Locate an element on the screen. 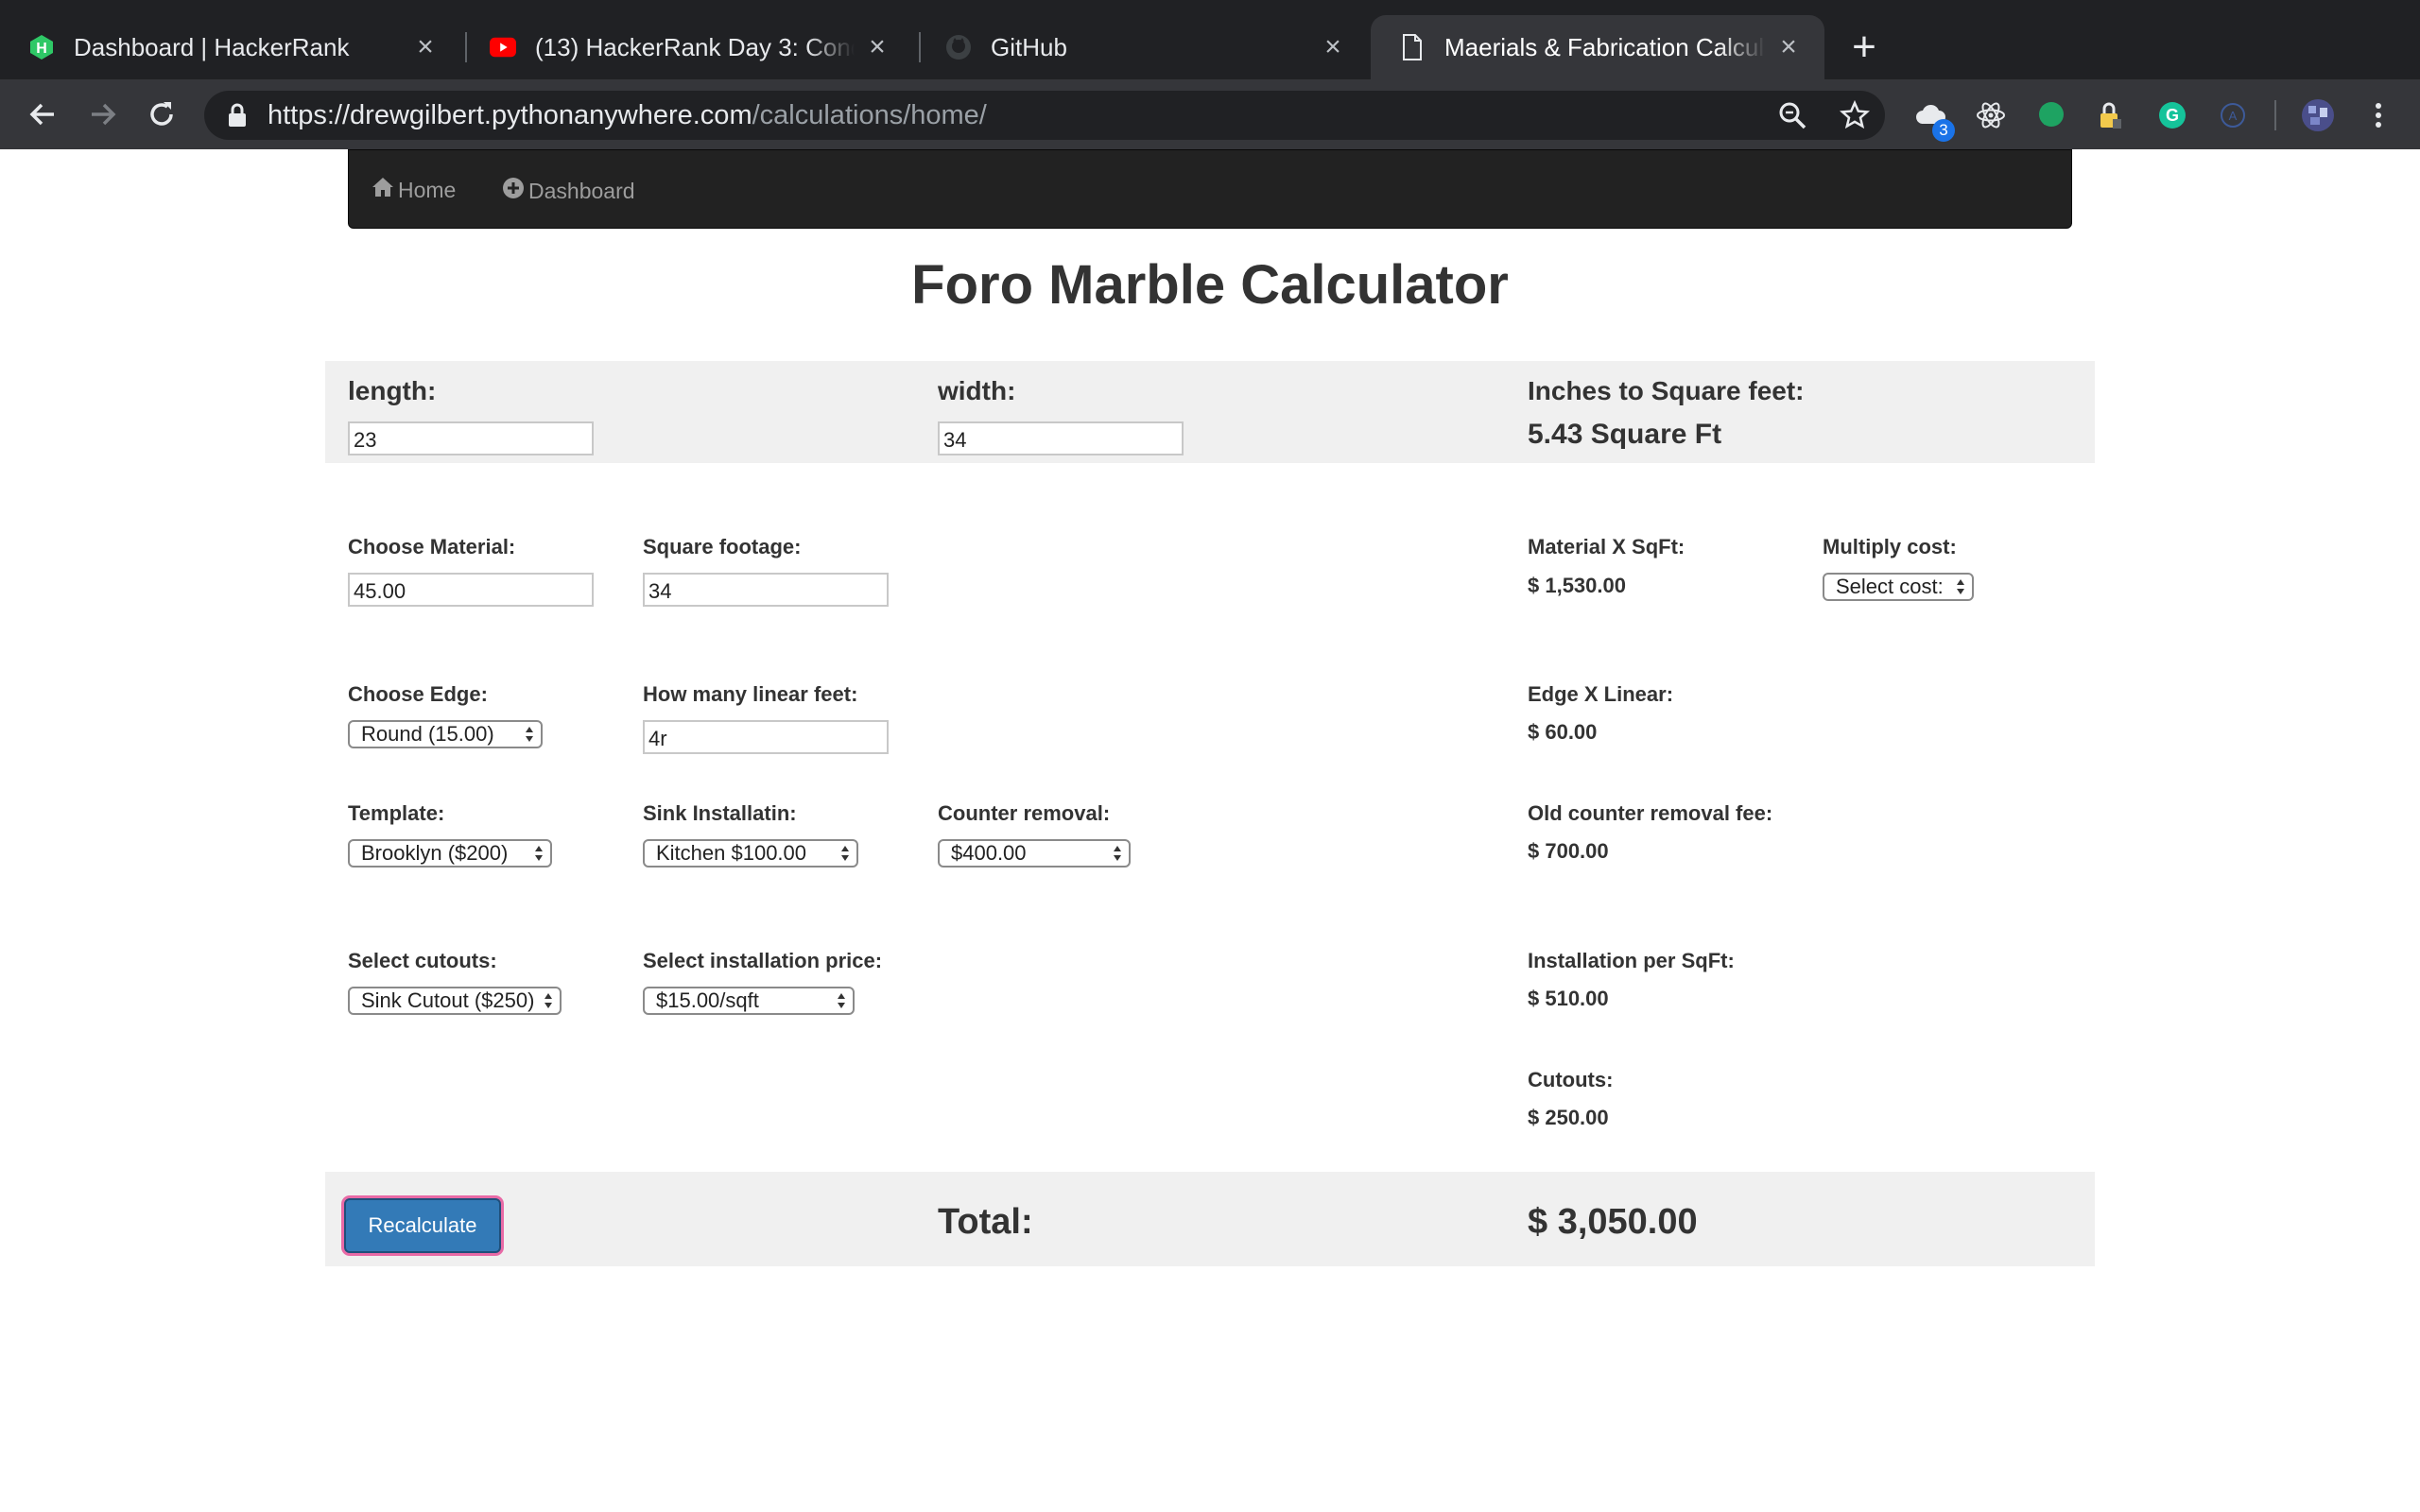  cutouts-select: Sink Cutout ($250) is located at coordinates (455, 1001).